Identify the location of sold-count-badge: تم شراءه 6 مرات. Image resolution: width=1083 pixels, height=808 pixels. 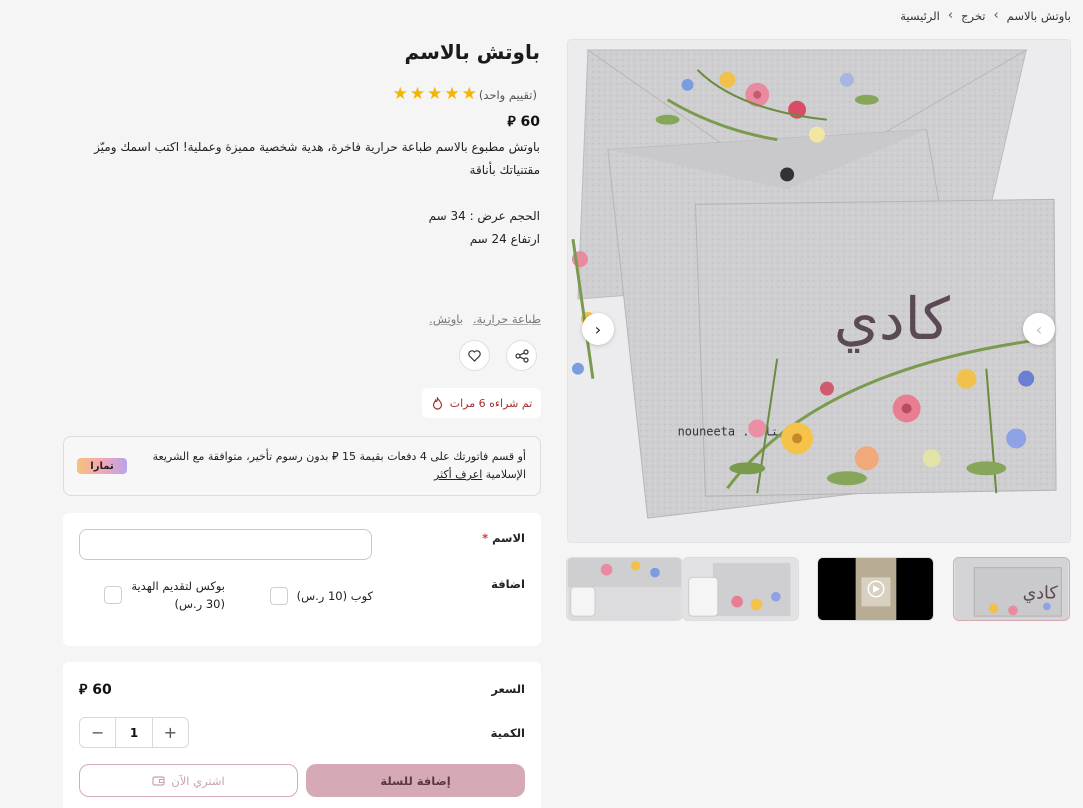
(481, 403).